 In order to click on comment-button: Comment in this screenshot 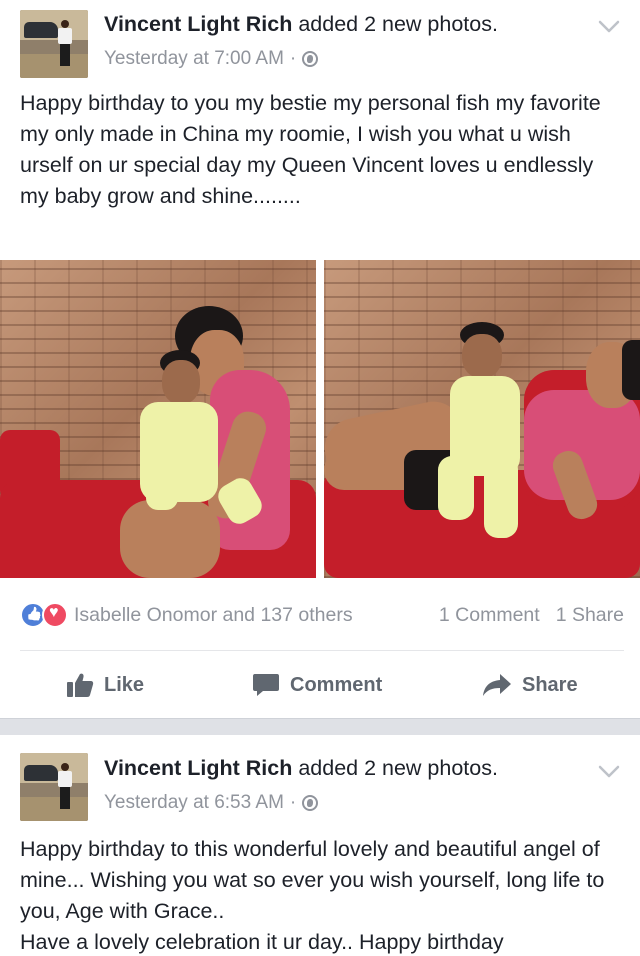, I will do `click(317, 685)`.